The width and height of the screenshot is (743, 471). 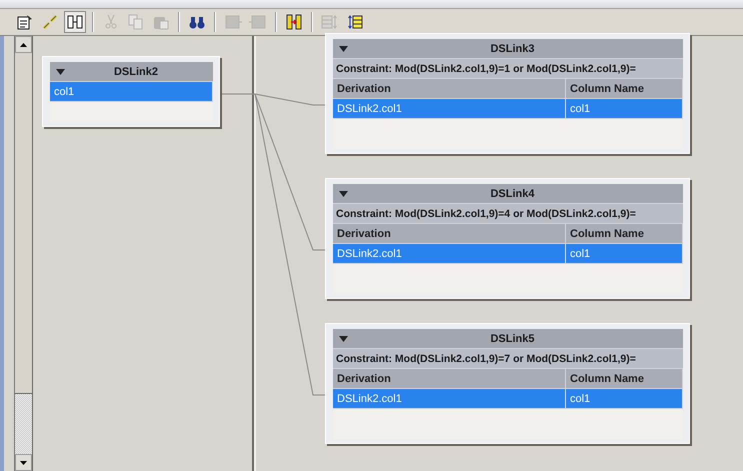 What do you see at coordinates (512, 194) in the screenshot?
I see `link-name: DSLink4` at bounding box center [512, 194].